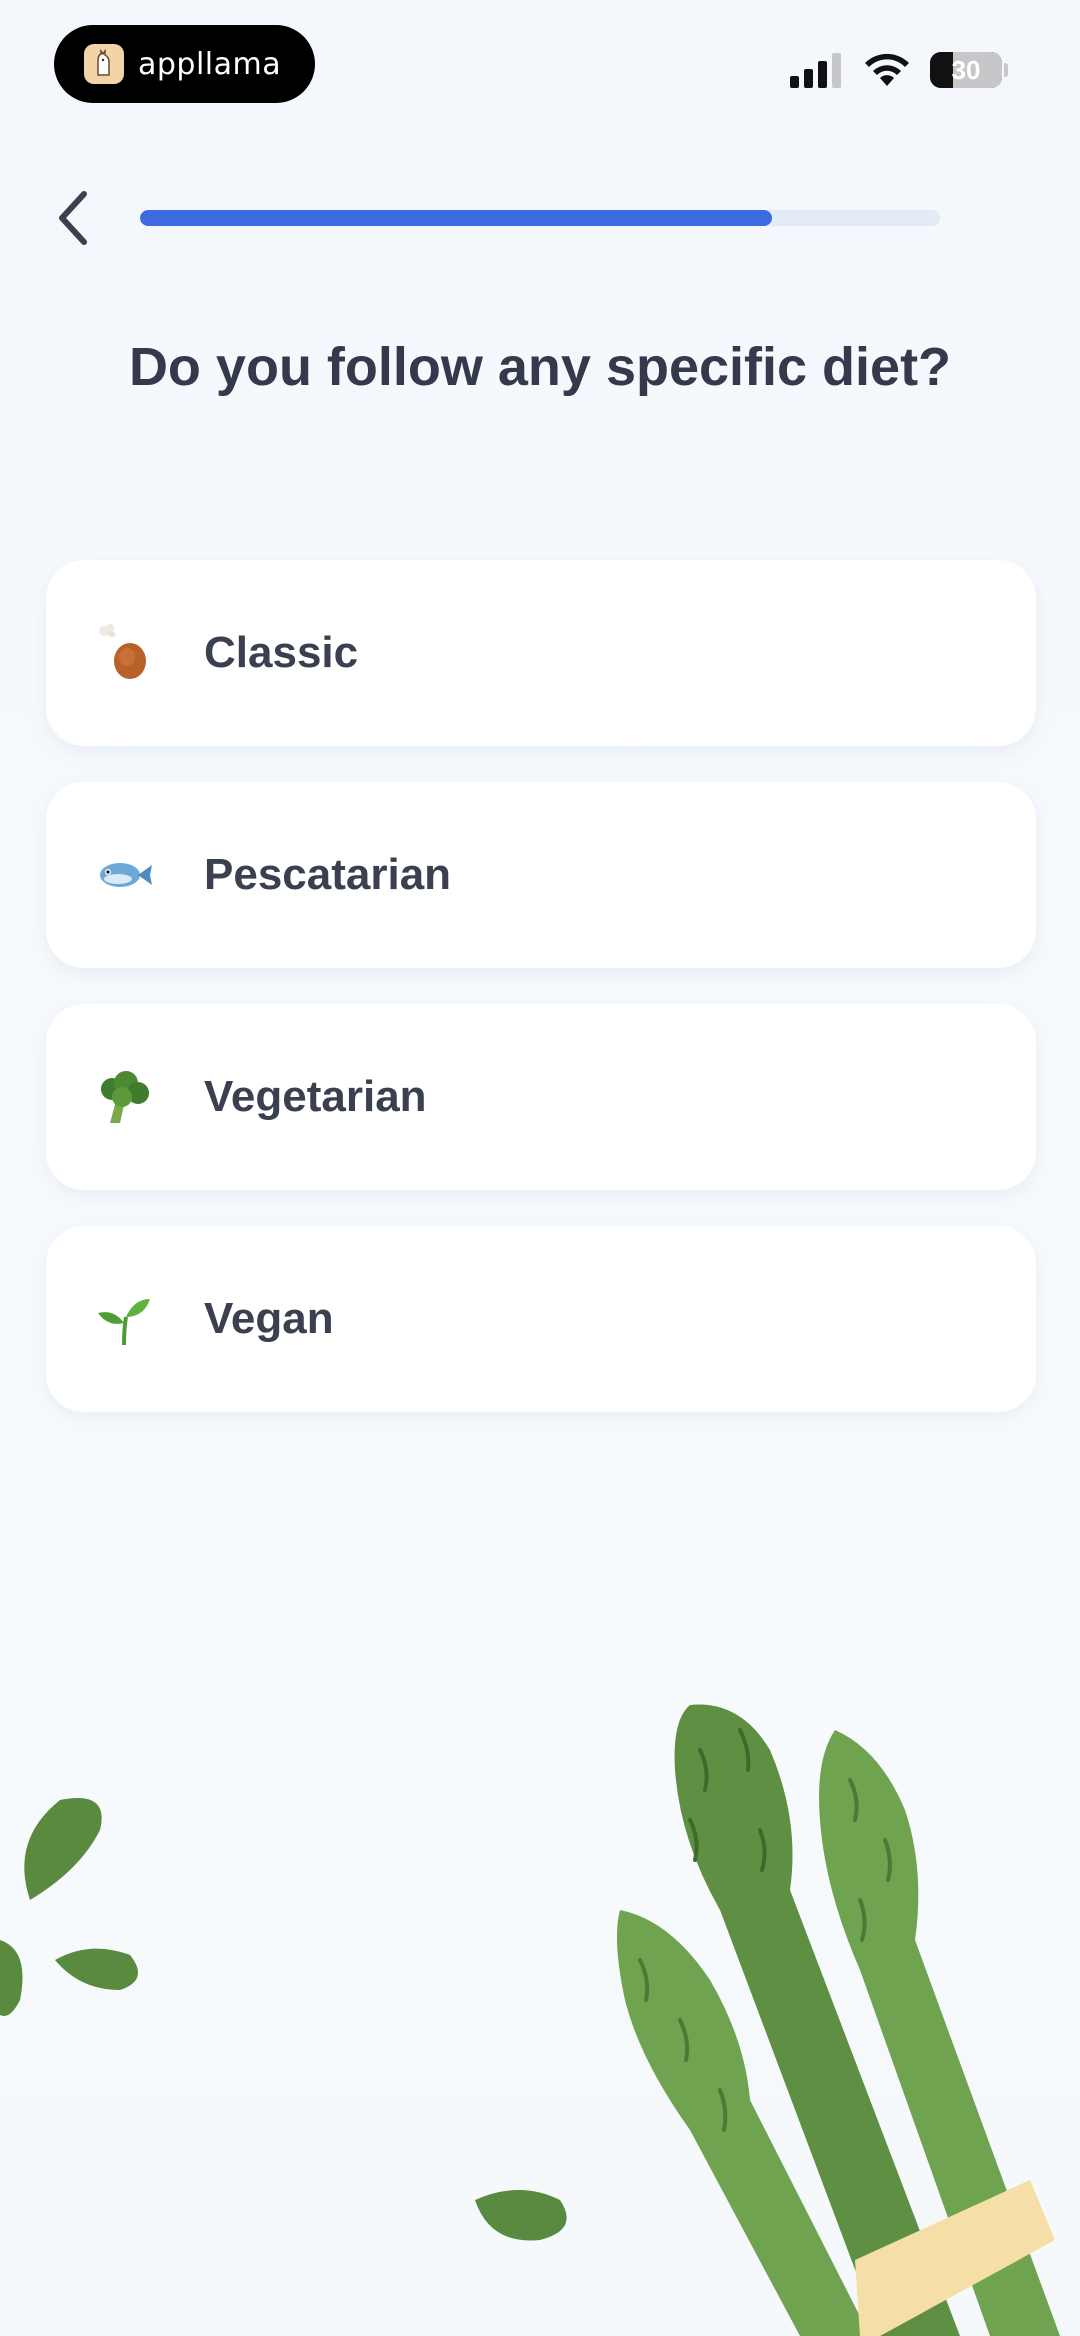 The image size is (1080, 2336). What do you see at coordinates (541, 875) in the screenshot?
I see `option-pescatarian: Pescatarian` at bounding box center [541, 875].